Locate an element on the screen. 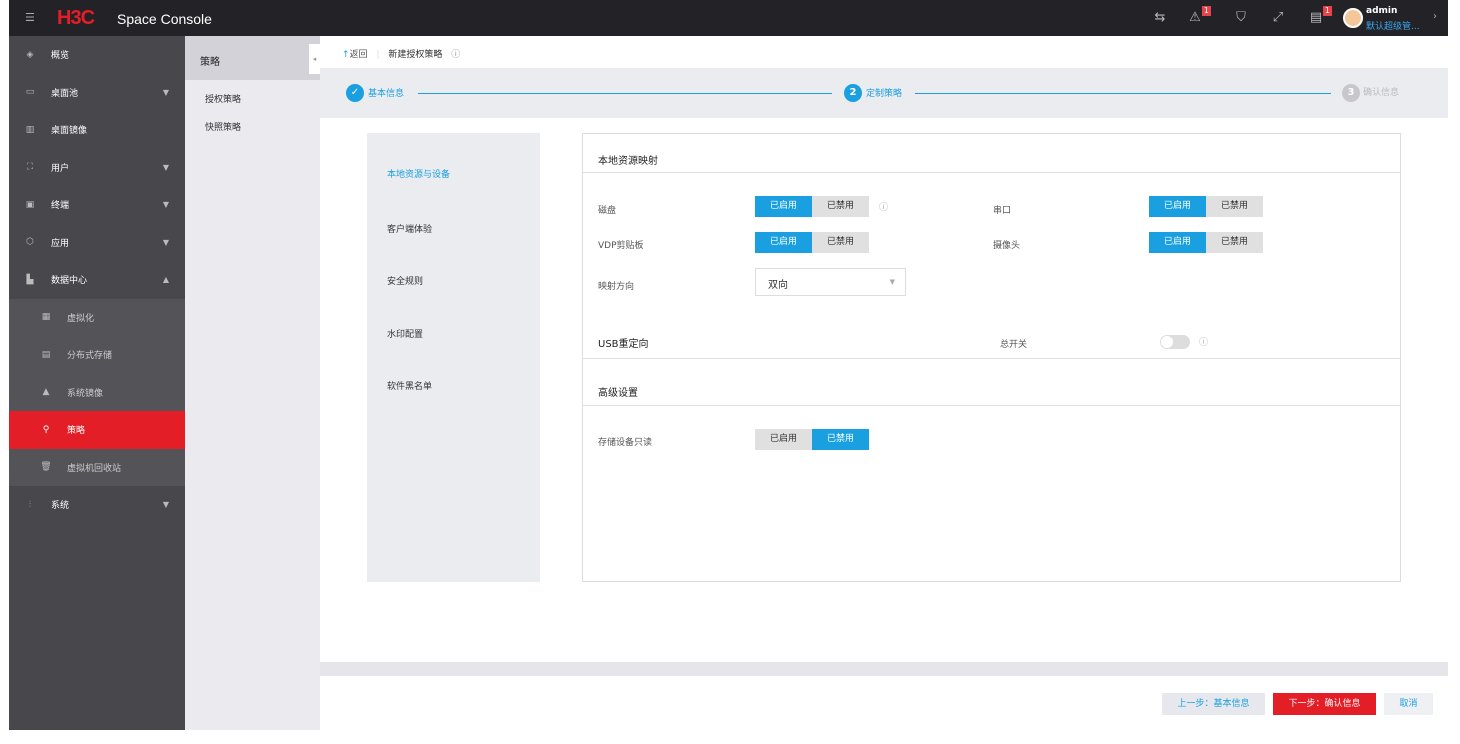  camera-toggle: 已启用 已禁用 is located at coordinates (1206, 242).